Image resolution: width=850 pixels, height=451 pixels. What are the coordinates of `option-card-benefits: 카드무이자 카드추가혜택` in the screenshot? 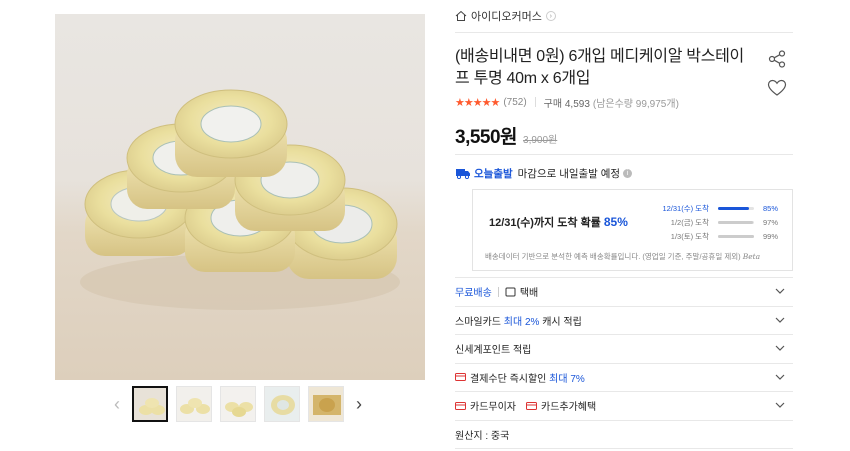 It's located at (624, 405).